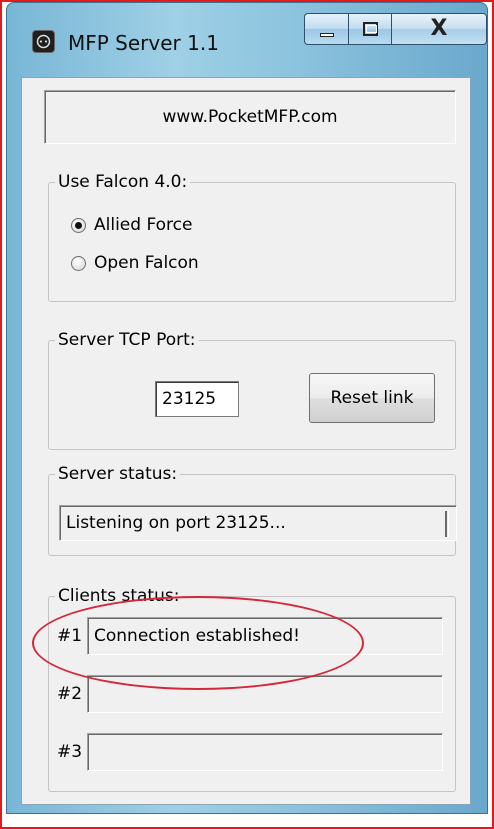 This screenshot has width=494, height=829. Describe the element at coordinates (146, 263) in the screenshot. I see `radio-label-open-falcon: Open Falcon` at that location.